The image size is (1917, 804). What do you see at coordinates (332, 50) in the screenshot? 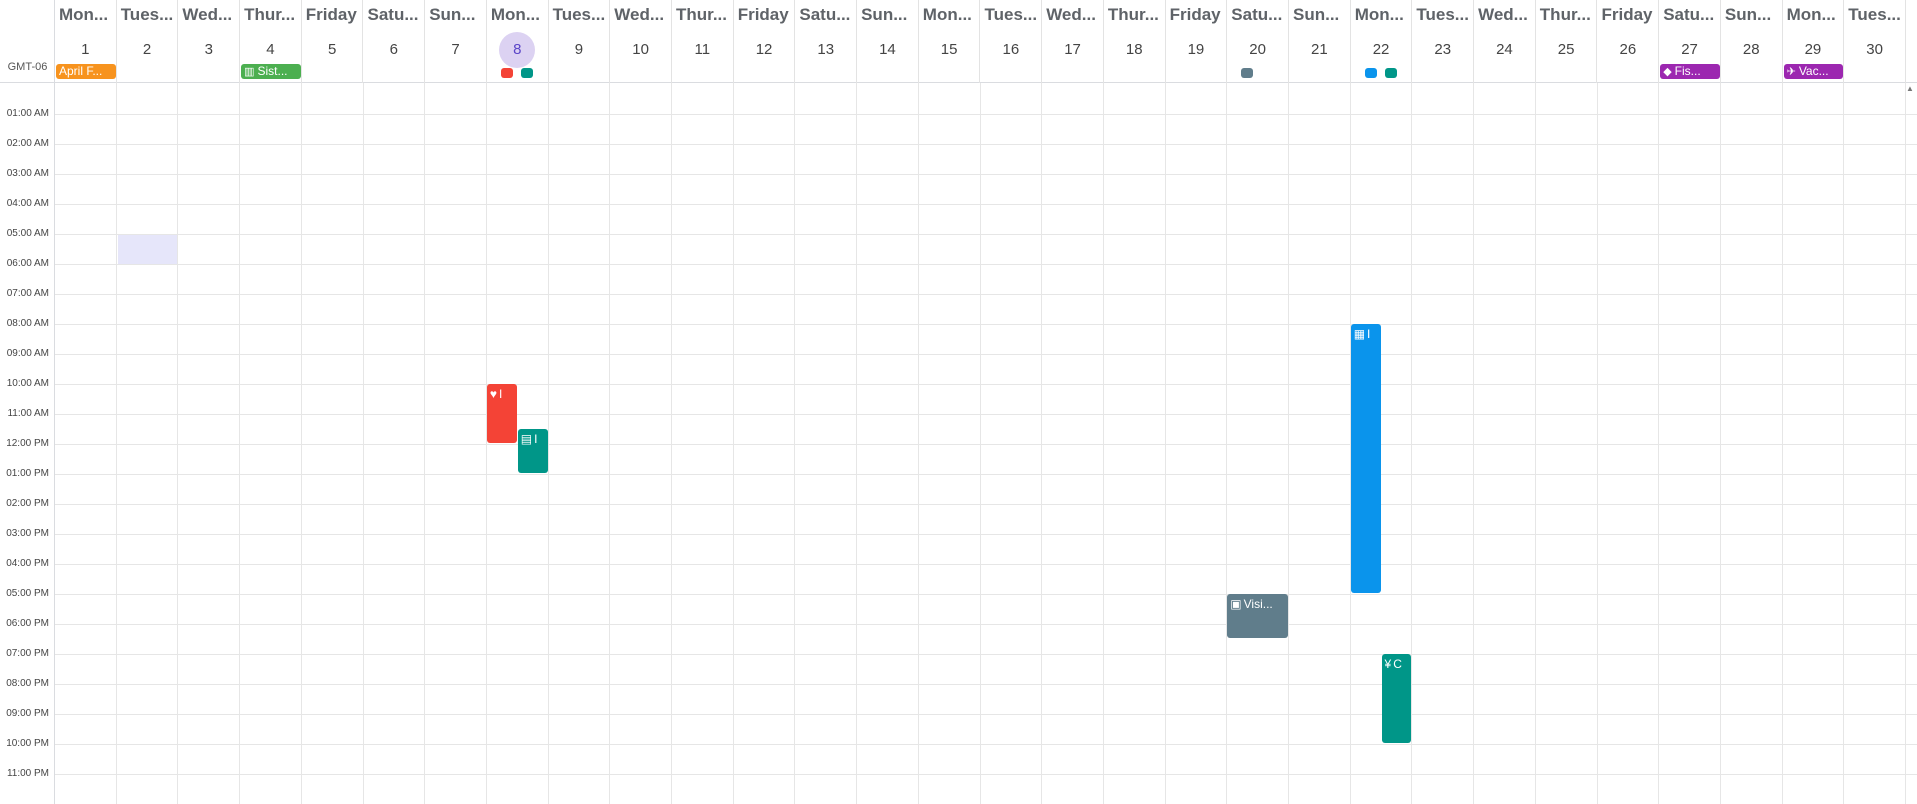
I see `day-number: 5` at bounding box center [332, 50].